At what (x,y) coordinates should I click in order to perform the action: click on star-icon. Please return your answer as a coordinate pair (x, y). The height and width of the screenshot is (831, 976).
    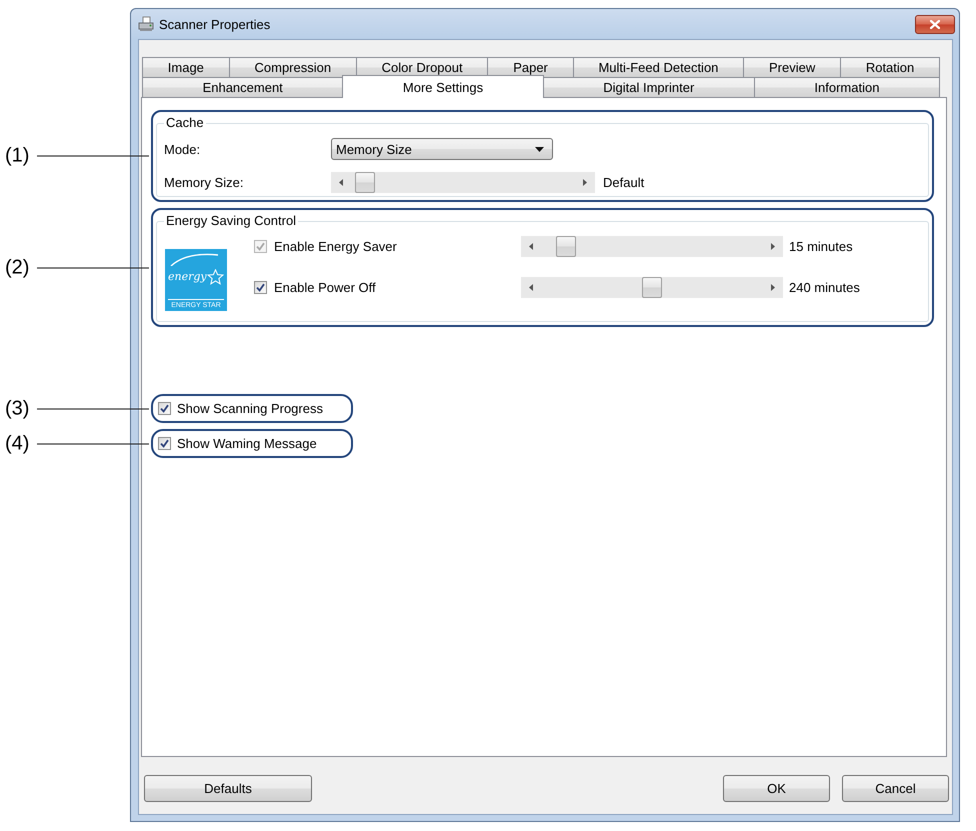
    Looking at the image, I should click on (215, 277).